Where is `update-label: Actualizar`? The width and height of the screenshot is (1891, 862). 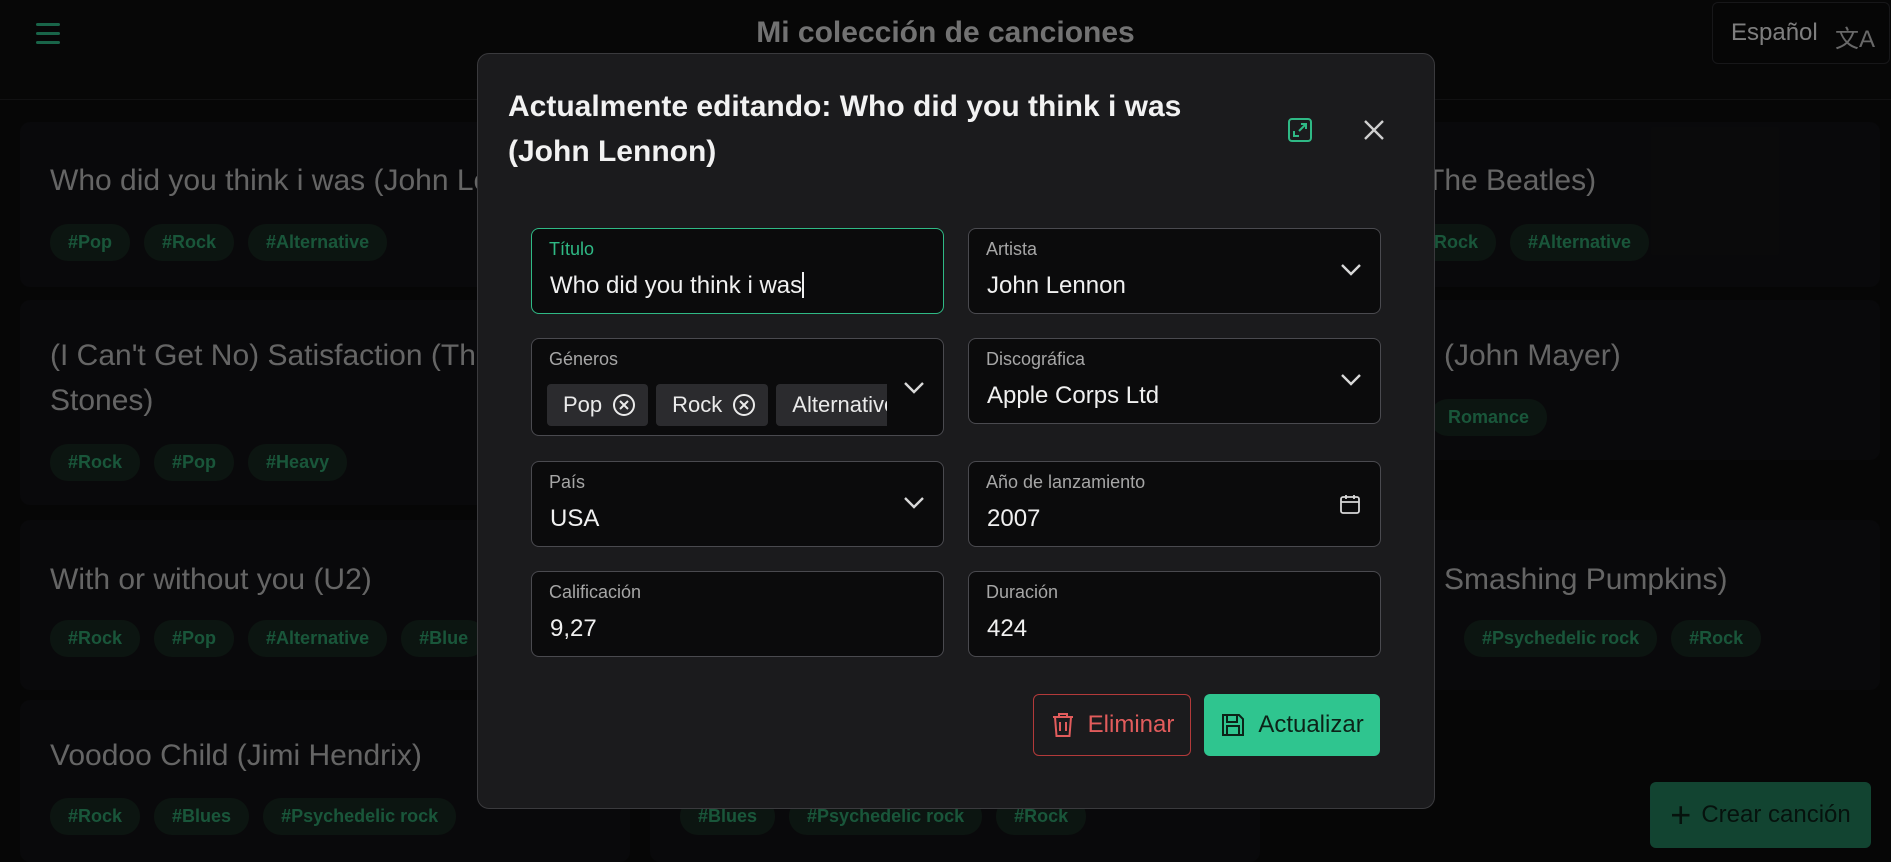 update-label: Actualizar is located at coordinates (1311, 724).